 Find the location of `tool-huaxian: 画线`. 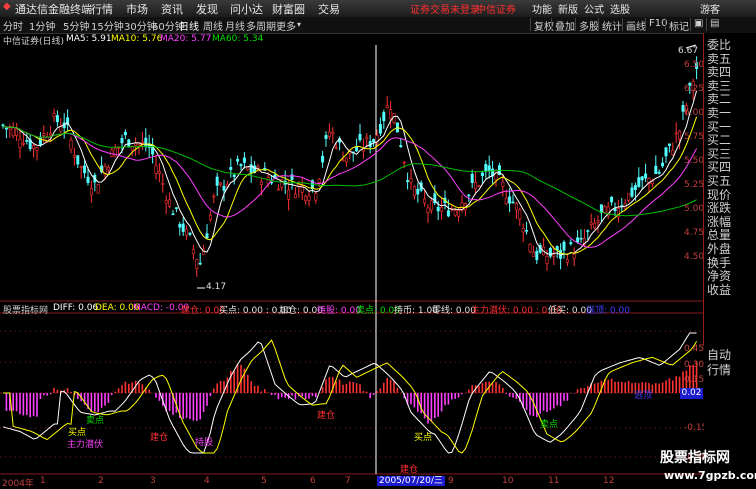

tool-huaxian: 画线 is located at coordinates (634, 25).